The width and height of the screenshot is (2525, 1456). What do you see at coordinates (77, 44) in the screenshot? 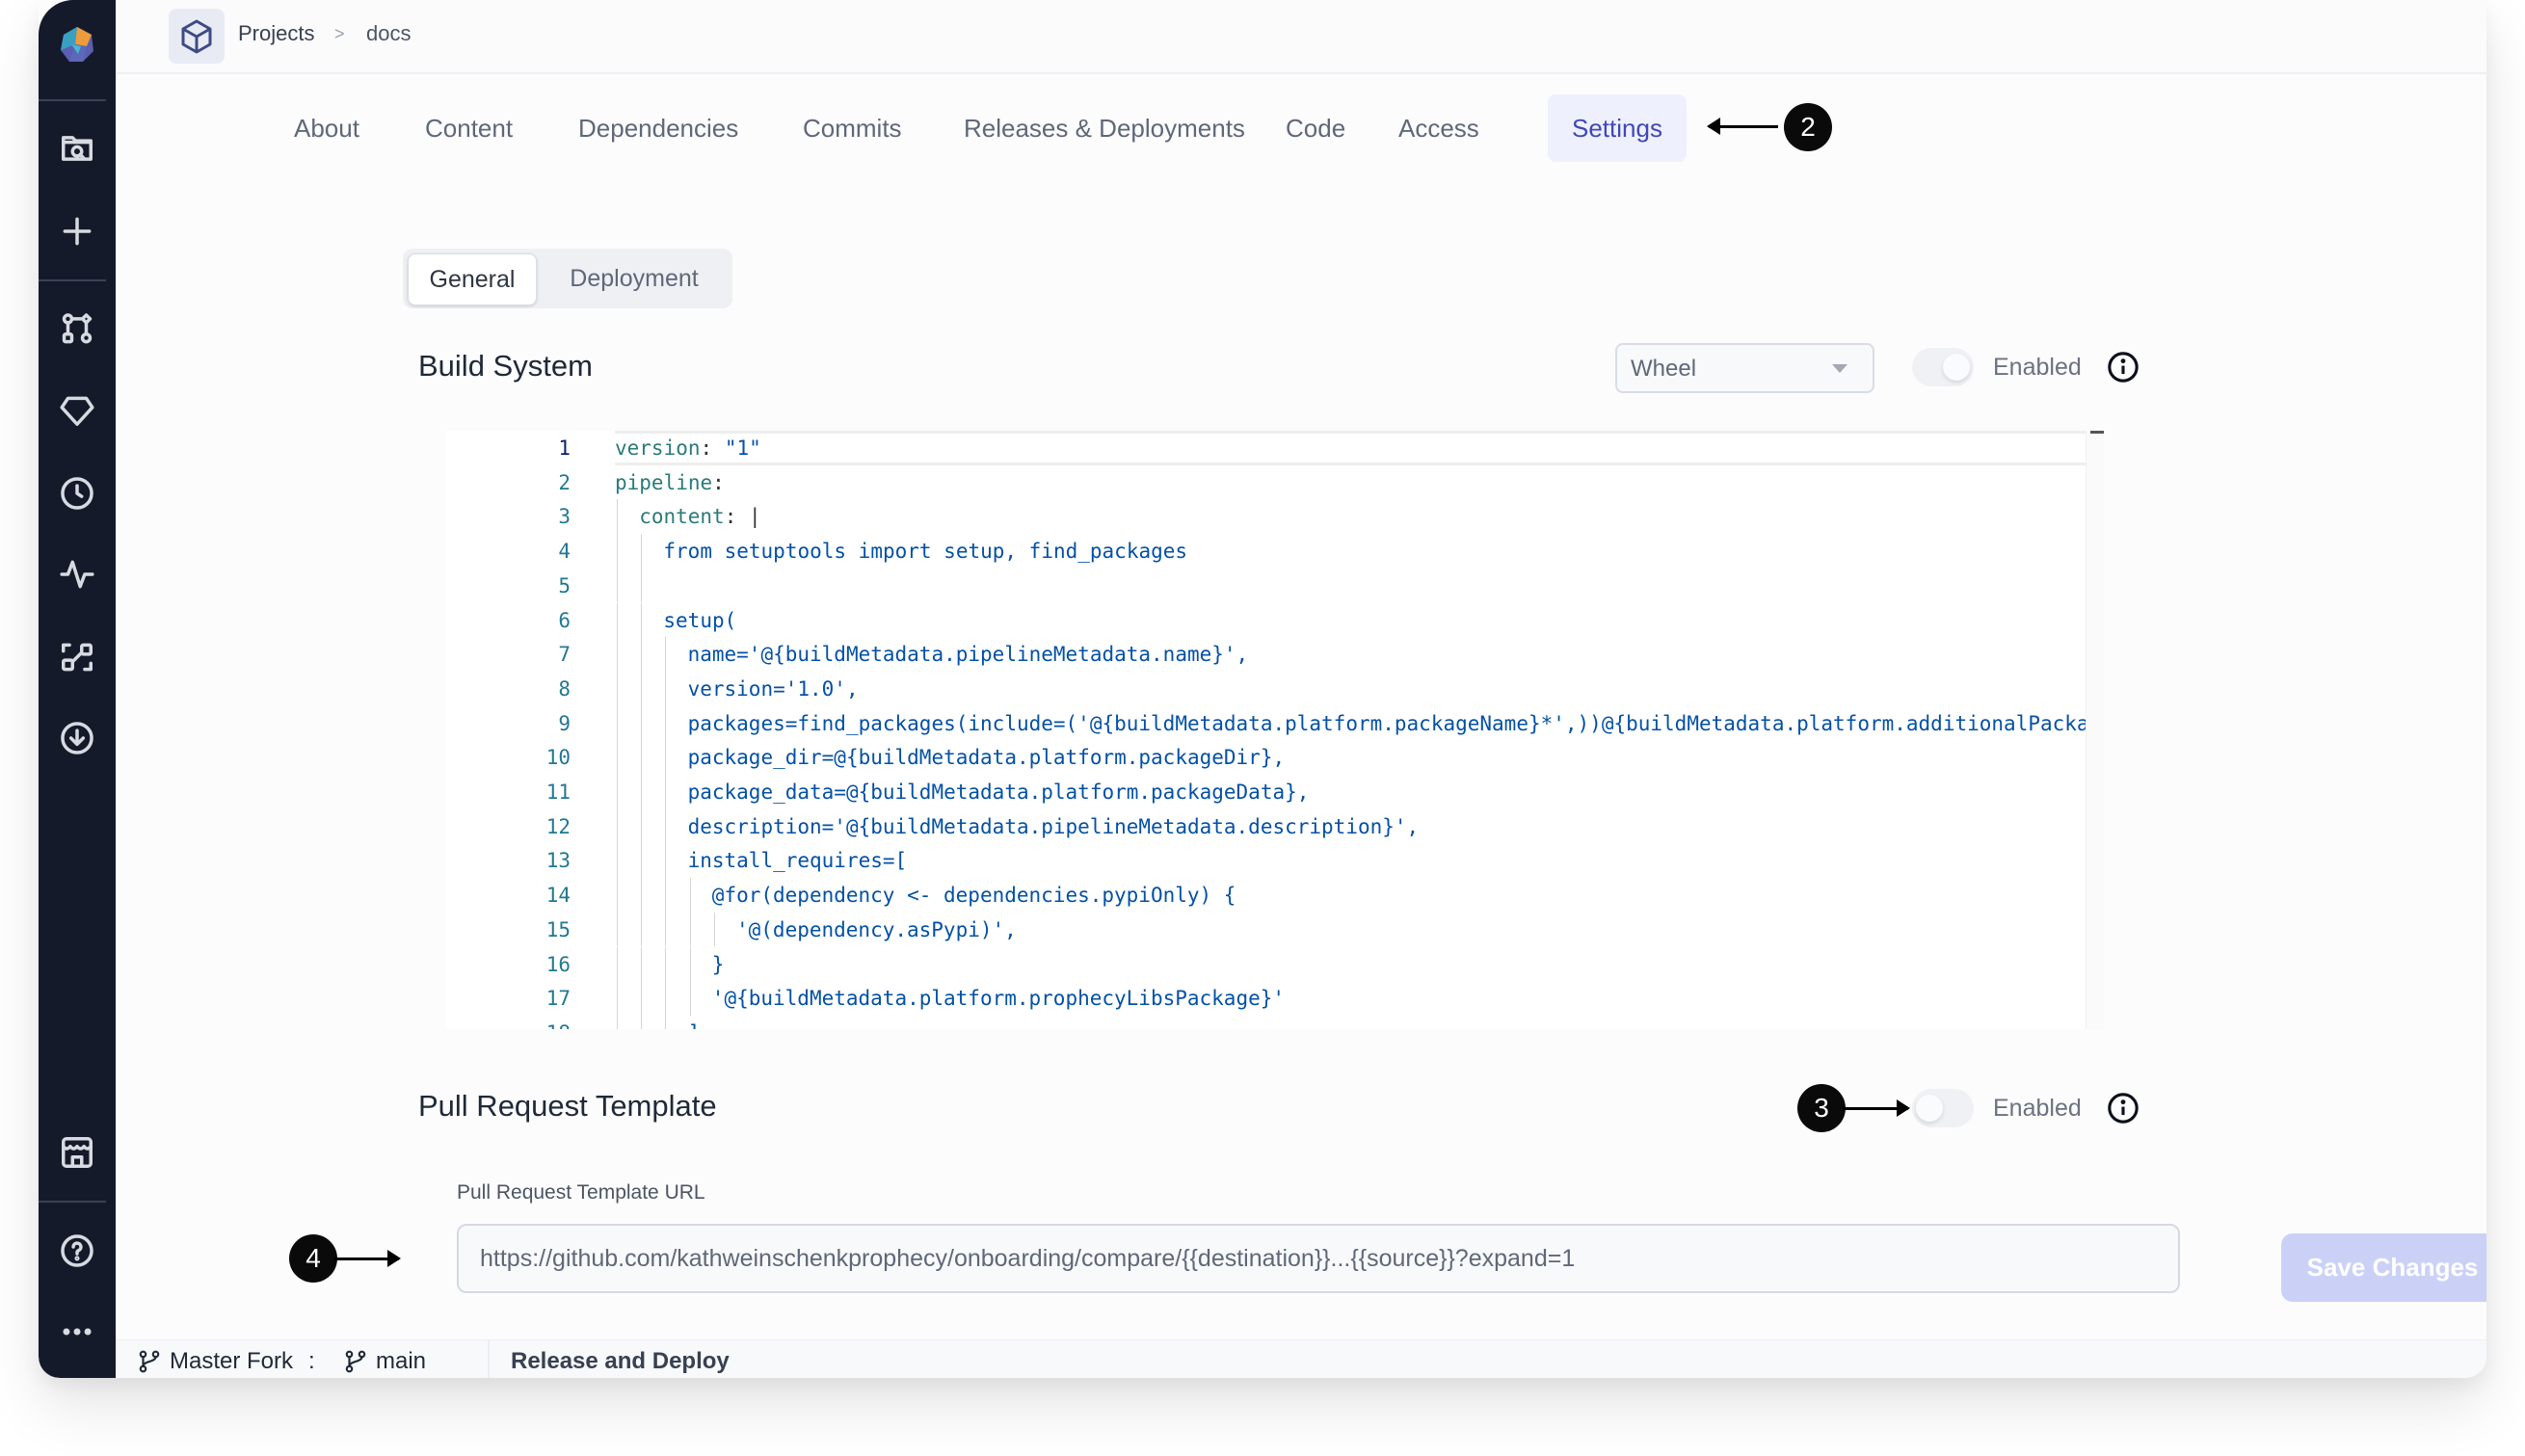
I see `prophecy-logo` at bounding box center [77, 44].